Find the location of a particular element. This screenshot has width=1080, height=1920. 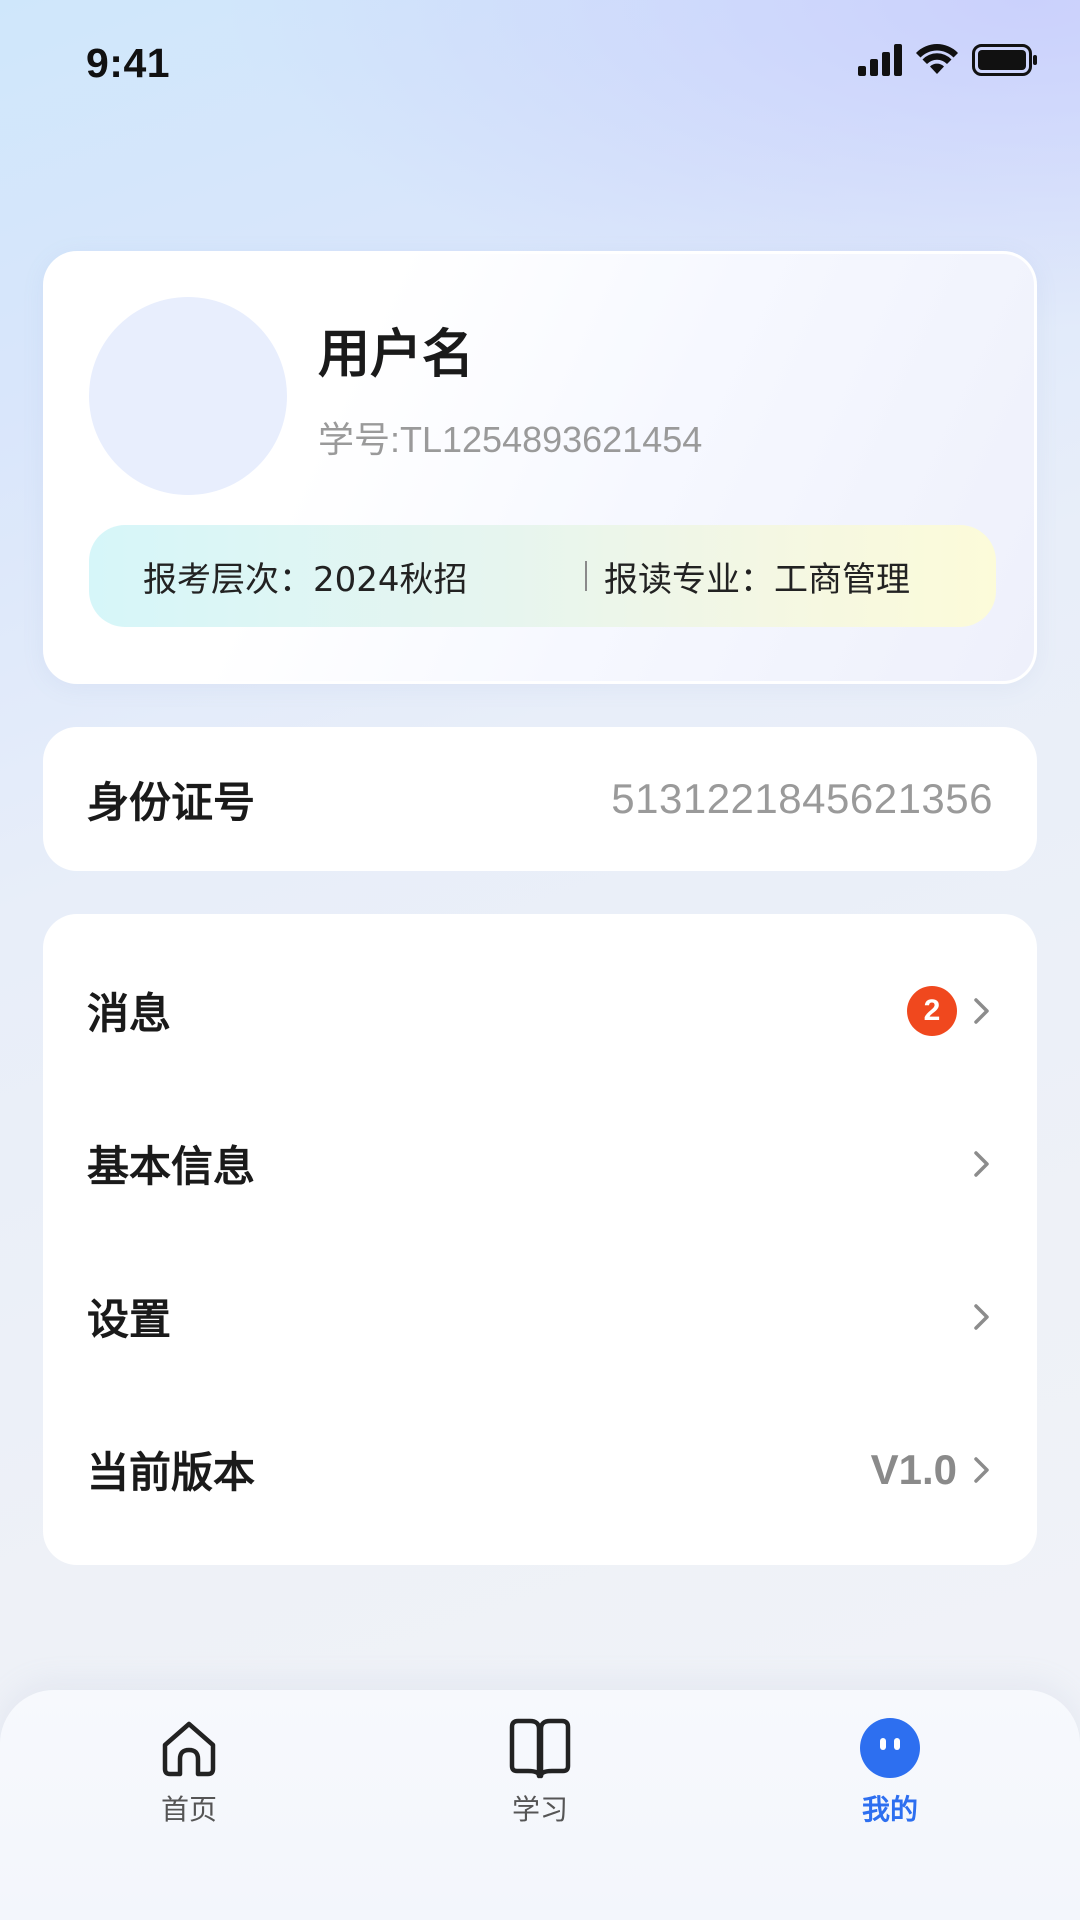

id-number-card: 身份证号 5131221845621356 is located at coordinates (540, 799).